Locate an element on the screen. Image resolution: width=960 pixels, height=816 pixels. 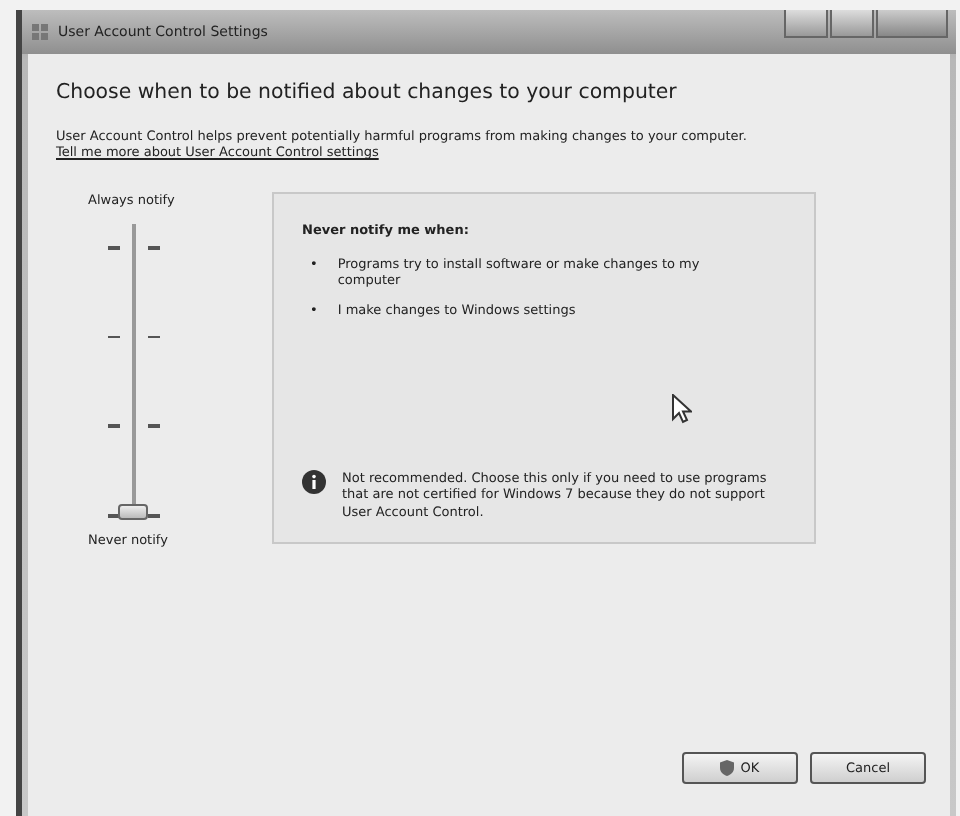
app-icon is located at coordinates (40, 32).